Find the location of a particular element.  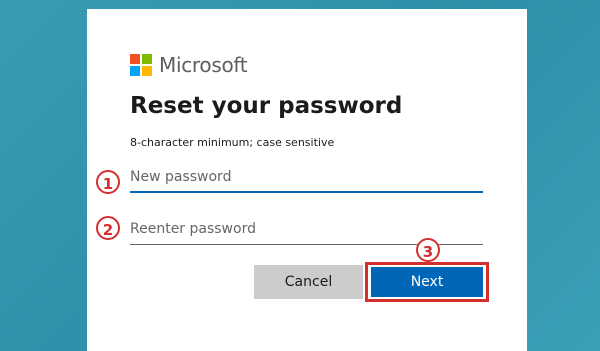

page-title: Reset your password is located at coordinates (266, 106).